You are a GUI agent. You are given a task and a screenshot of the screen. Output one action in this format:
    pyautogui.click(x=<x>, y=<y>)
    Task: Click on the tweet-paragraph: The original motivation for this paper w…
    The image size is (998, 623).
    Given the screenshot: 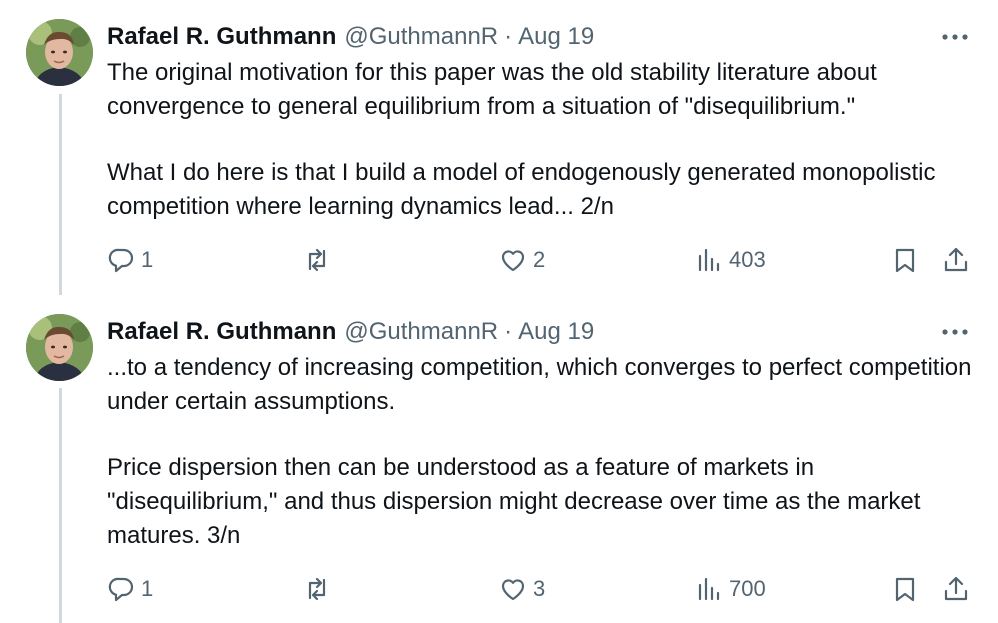 What is the action you would take?
    pyautogui.click(x=492, y=89)
    